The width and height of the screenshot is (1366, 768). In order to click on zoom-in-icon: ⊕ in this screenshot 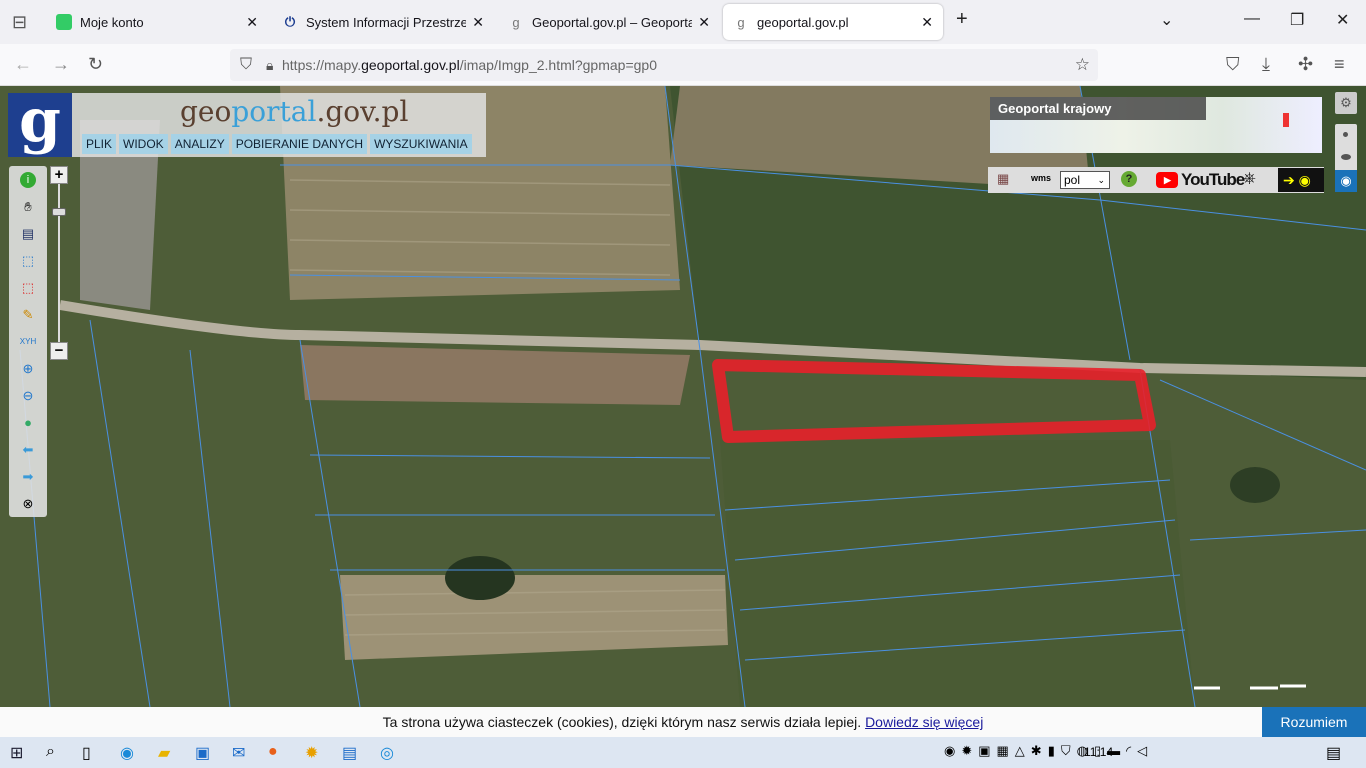, I will do `click(28, 369)`.